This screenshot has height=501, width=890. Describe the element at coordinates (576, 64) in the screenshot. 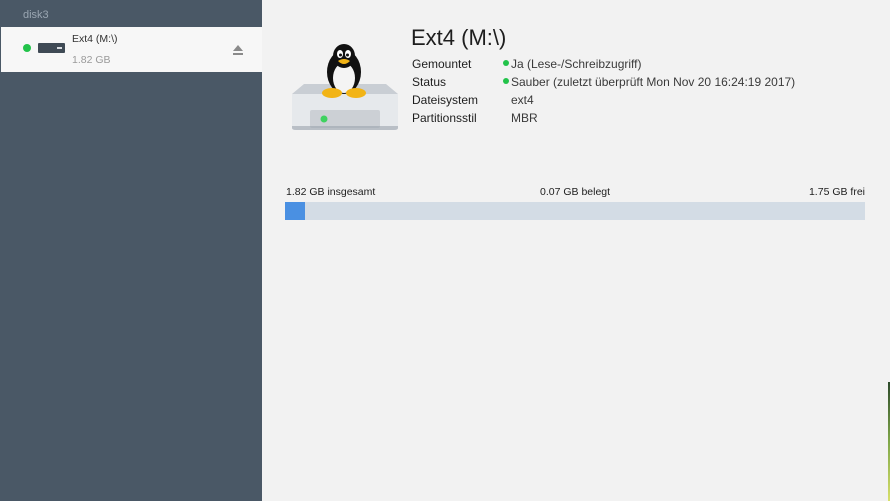

I see `mounted-value: Ja (Lese-/Schreibzugriff)` at that location.